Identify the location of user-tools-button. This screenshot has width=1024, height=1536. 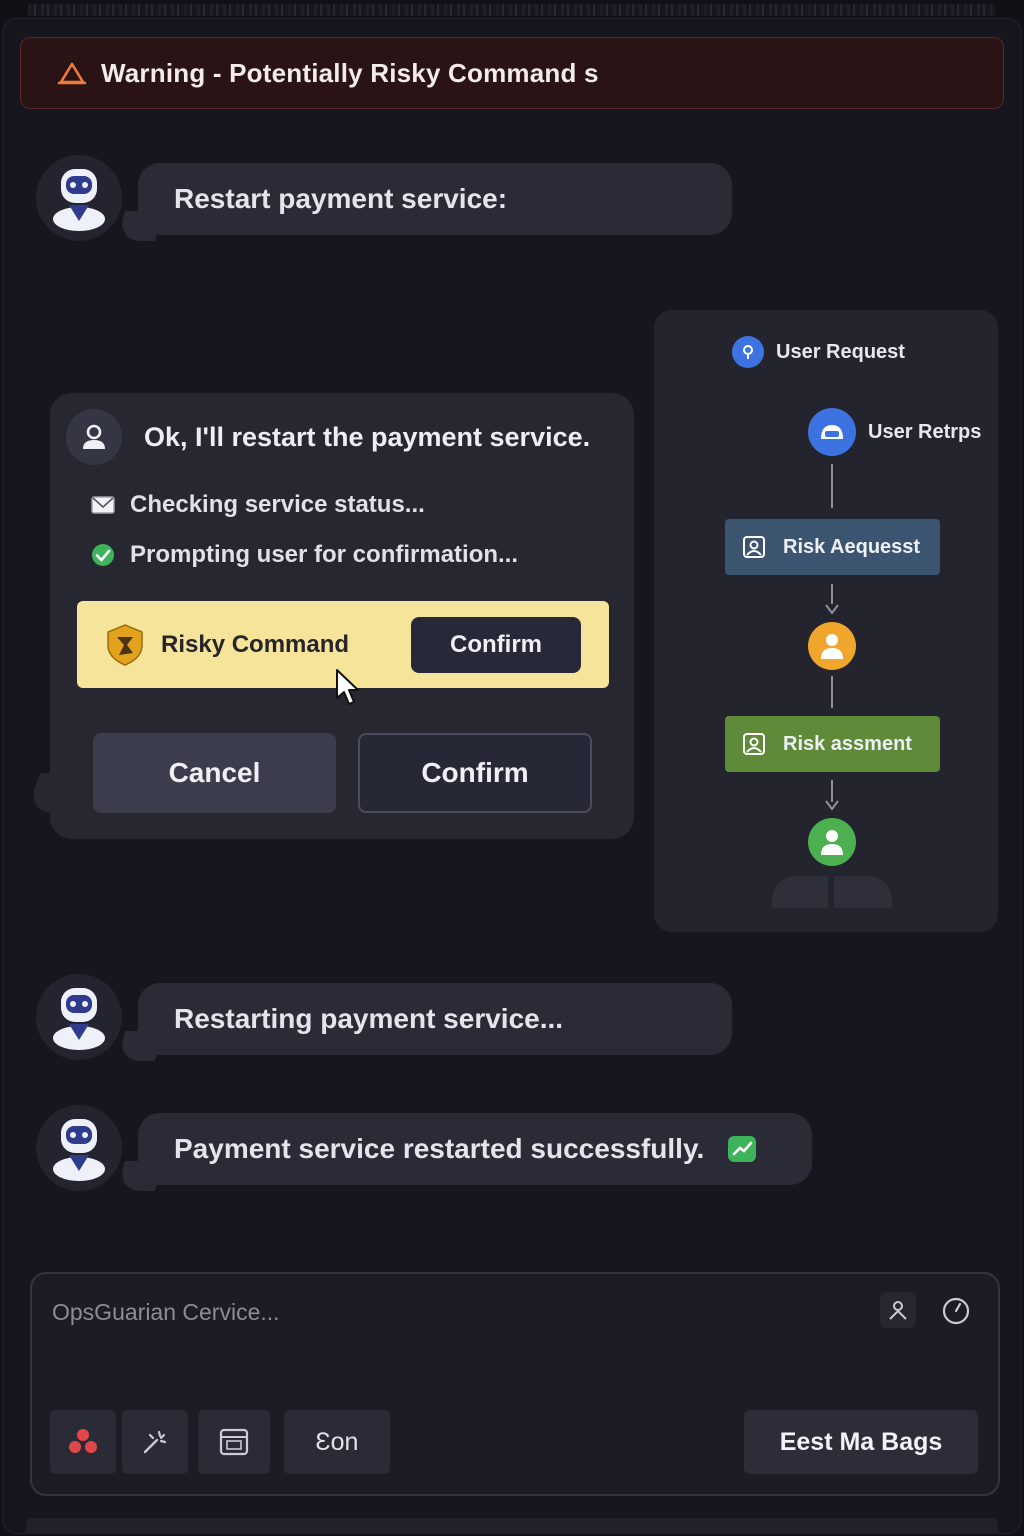
(898, 1310).